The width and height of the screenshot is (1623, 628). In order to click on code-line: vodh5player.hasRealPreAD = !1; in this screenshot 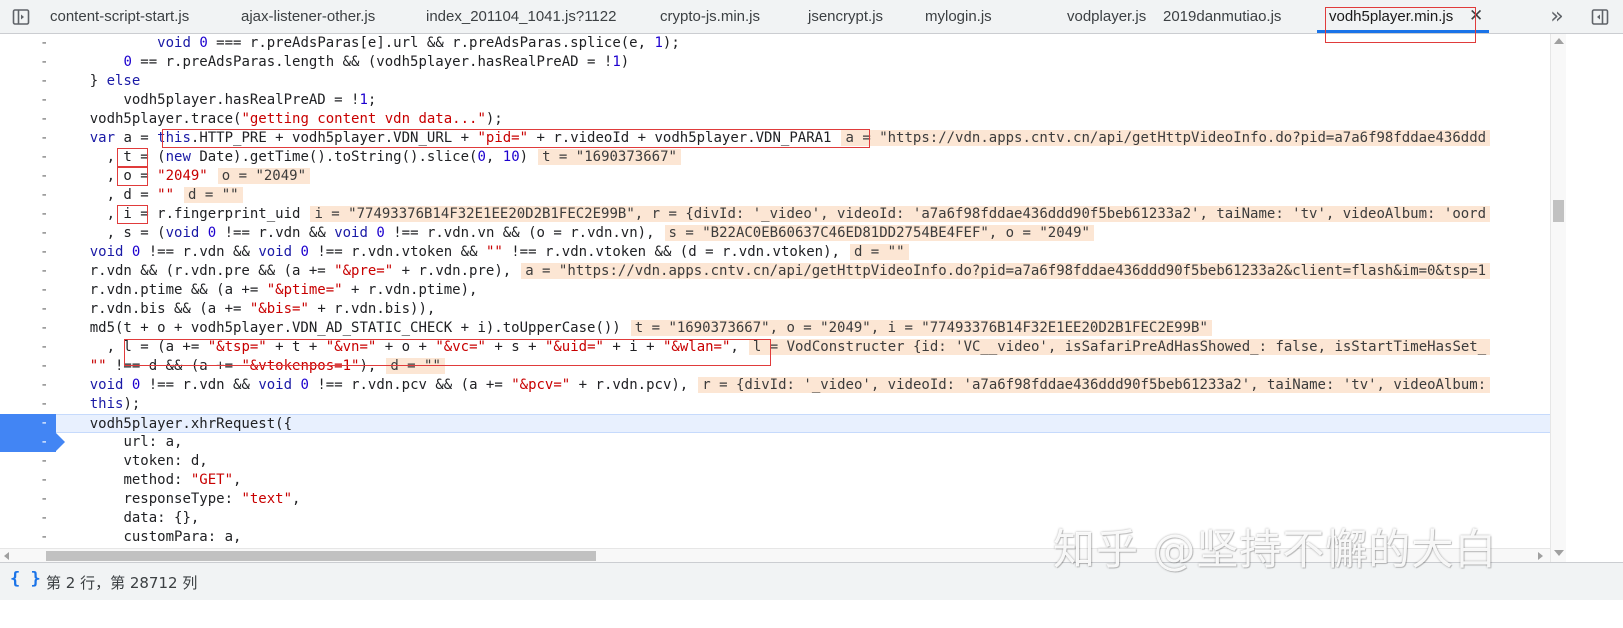, I will do `click(803, 100)`.